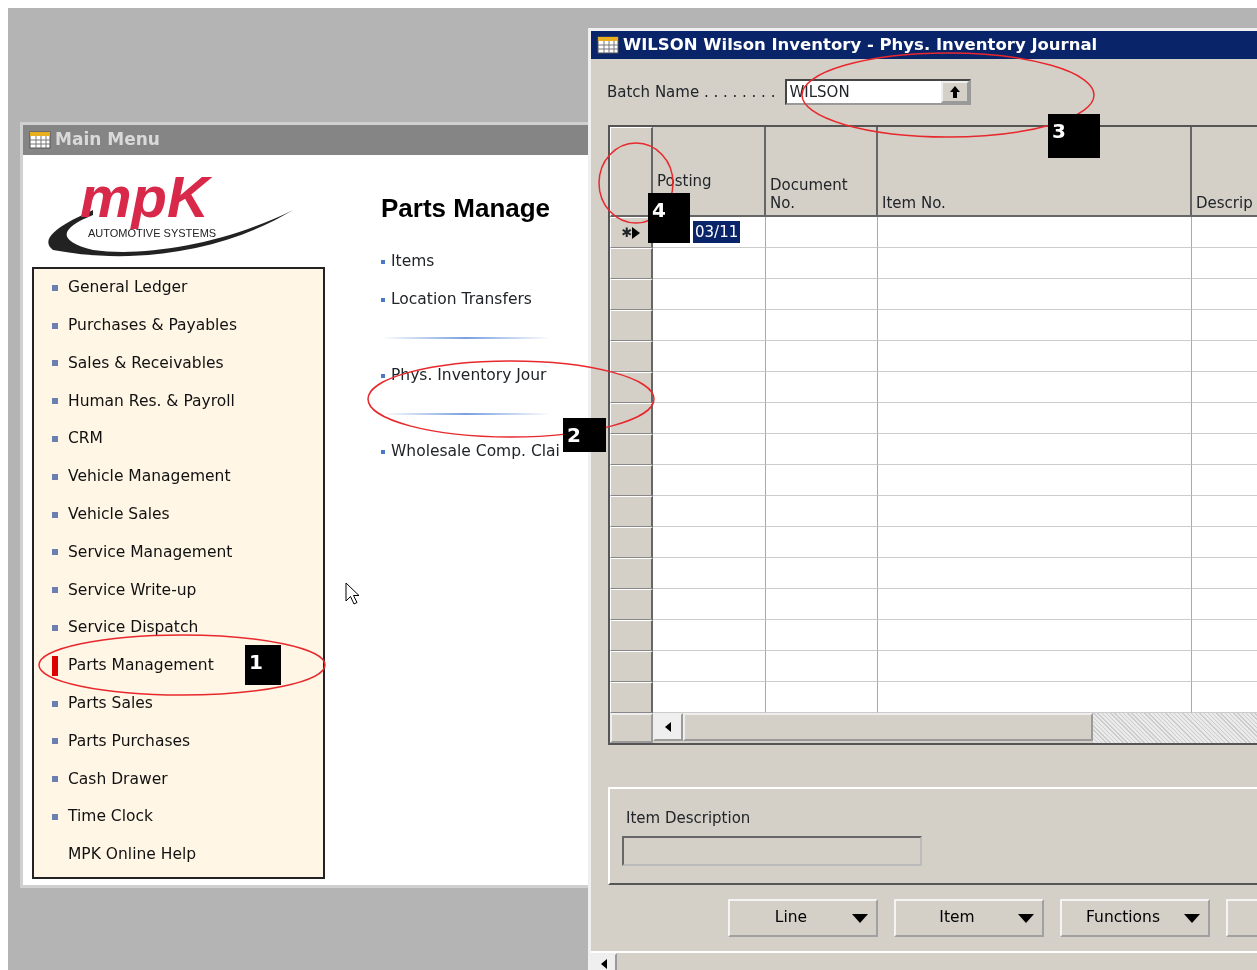  What do you see at coordinates (144, 325) in the screenshot?
I see `menu-item: Purchases & Payables` at bounding box center [144, 325].